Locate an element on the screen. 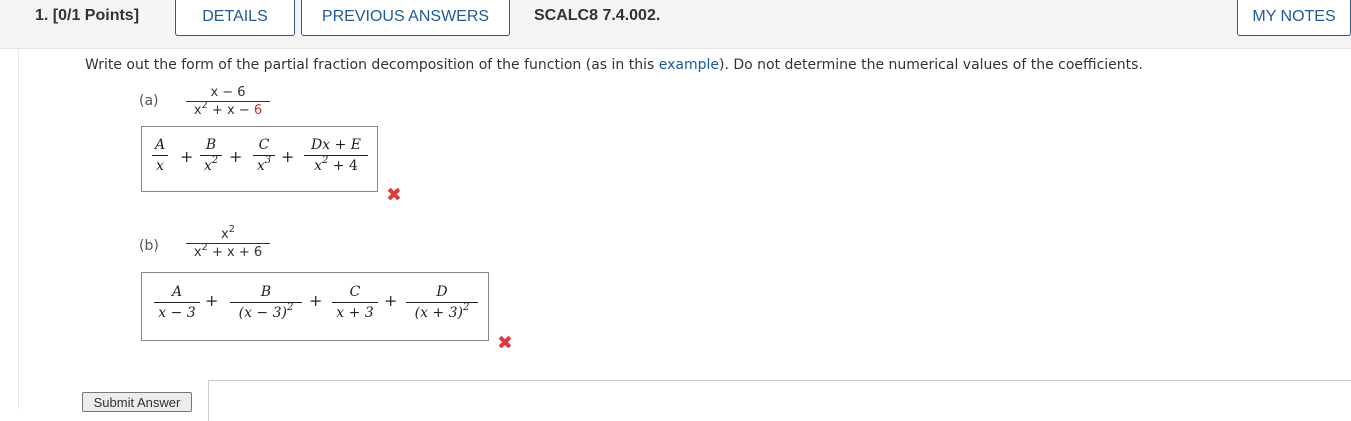  part-b-function: x2 x2 + x + 6 is located at coordinates (228, 241).